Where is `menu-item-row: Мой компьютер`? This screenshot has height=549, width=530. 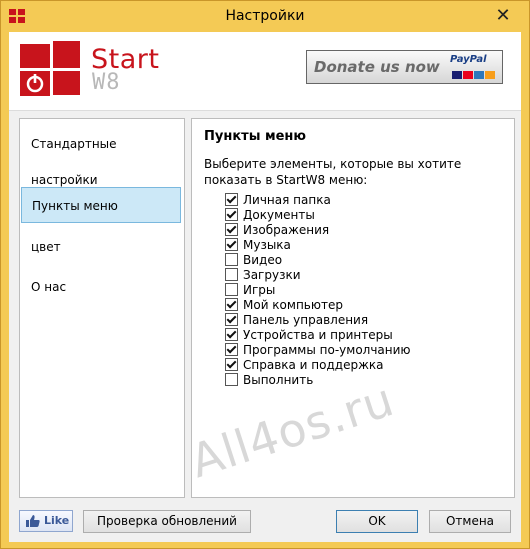 menu-item-row: Мой компьютер is located at coordinates (318, 305).